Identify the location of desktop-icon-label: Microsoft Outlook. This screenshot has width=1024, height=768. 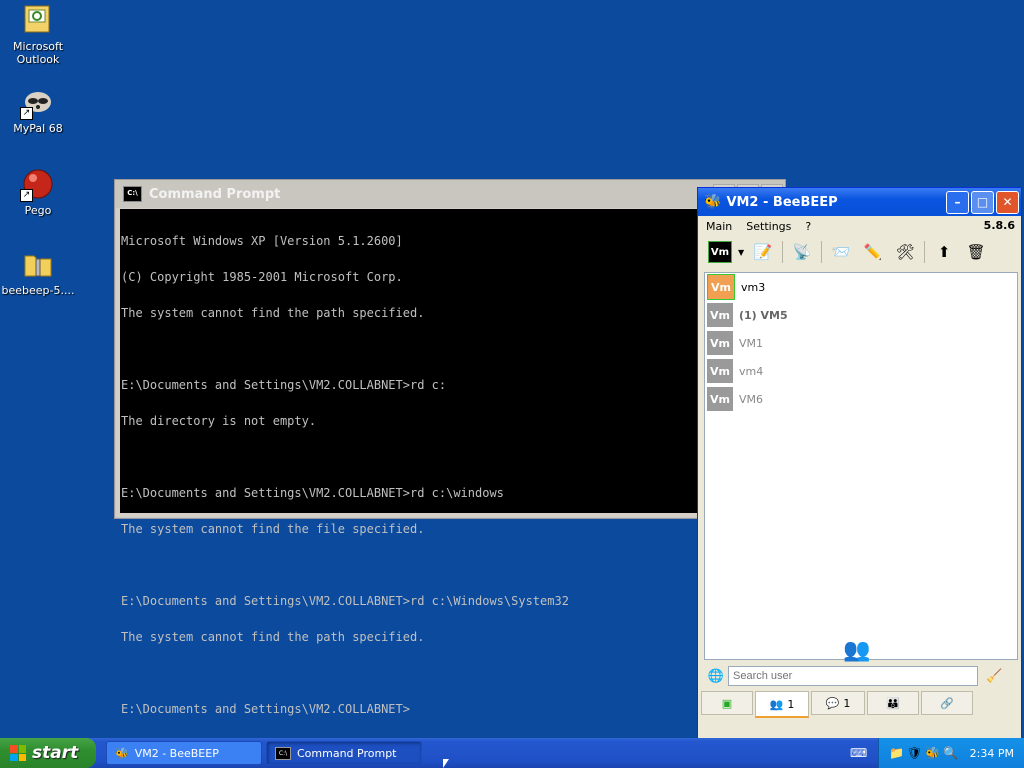
(38, 53).